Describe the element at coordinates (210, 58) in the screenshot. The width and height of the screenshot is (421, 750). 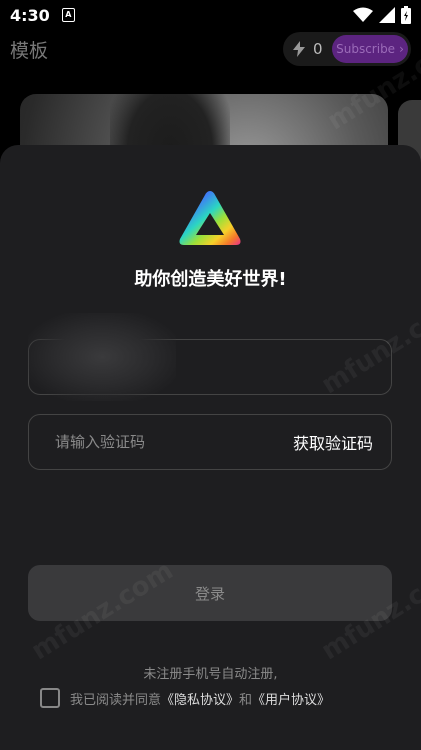
I see `background-header: 模板 0 Subscribe ›` at that location.